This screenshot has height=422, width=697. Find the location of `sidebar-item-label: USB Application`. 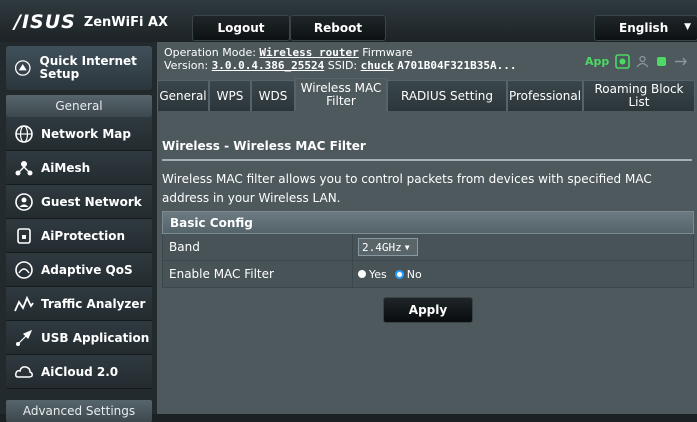

sidebar-item-label: USB Application is located at coordinates (95, 337).